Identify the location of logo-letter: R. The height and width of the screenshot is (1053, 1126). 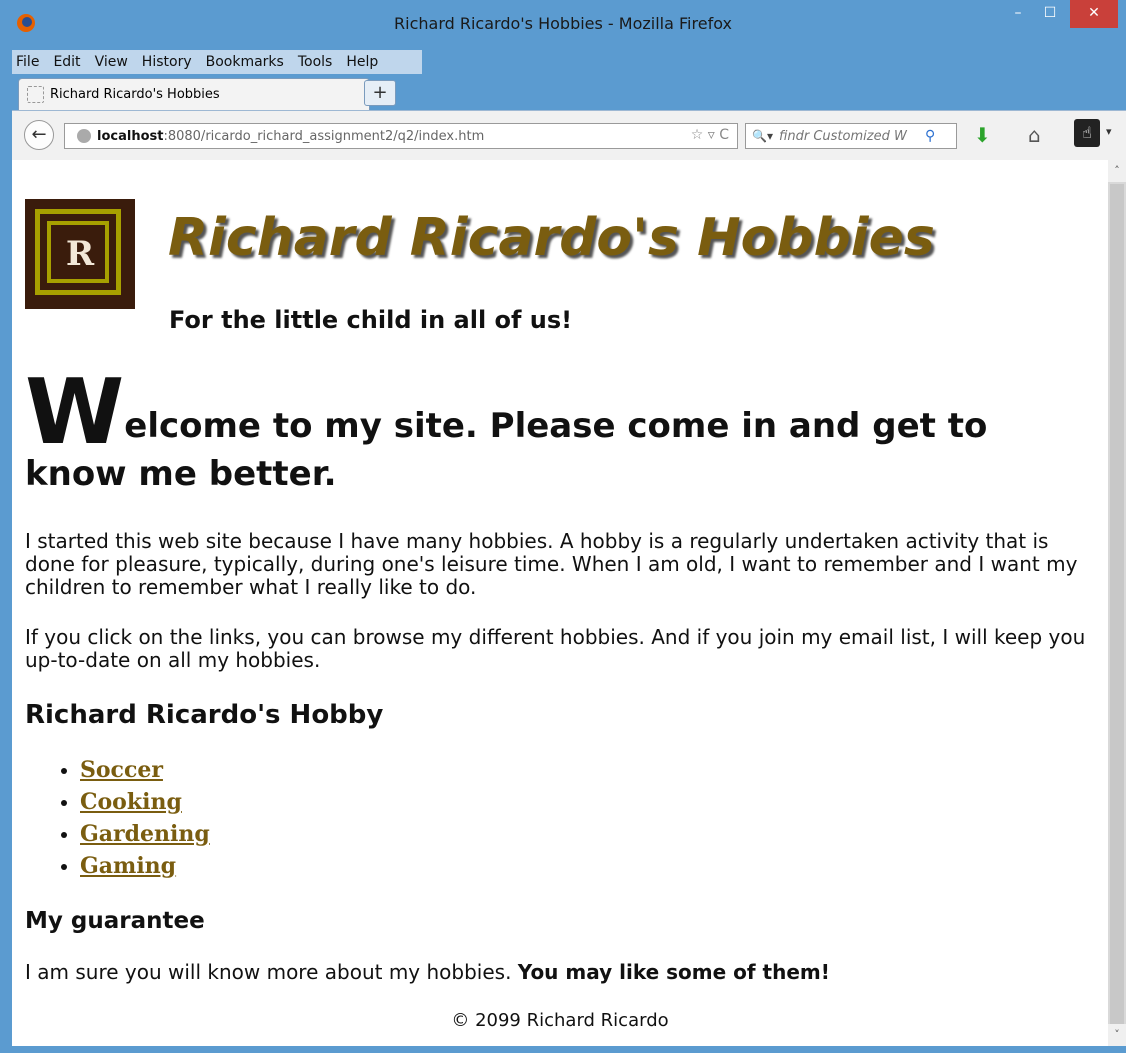
(80, 254).